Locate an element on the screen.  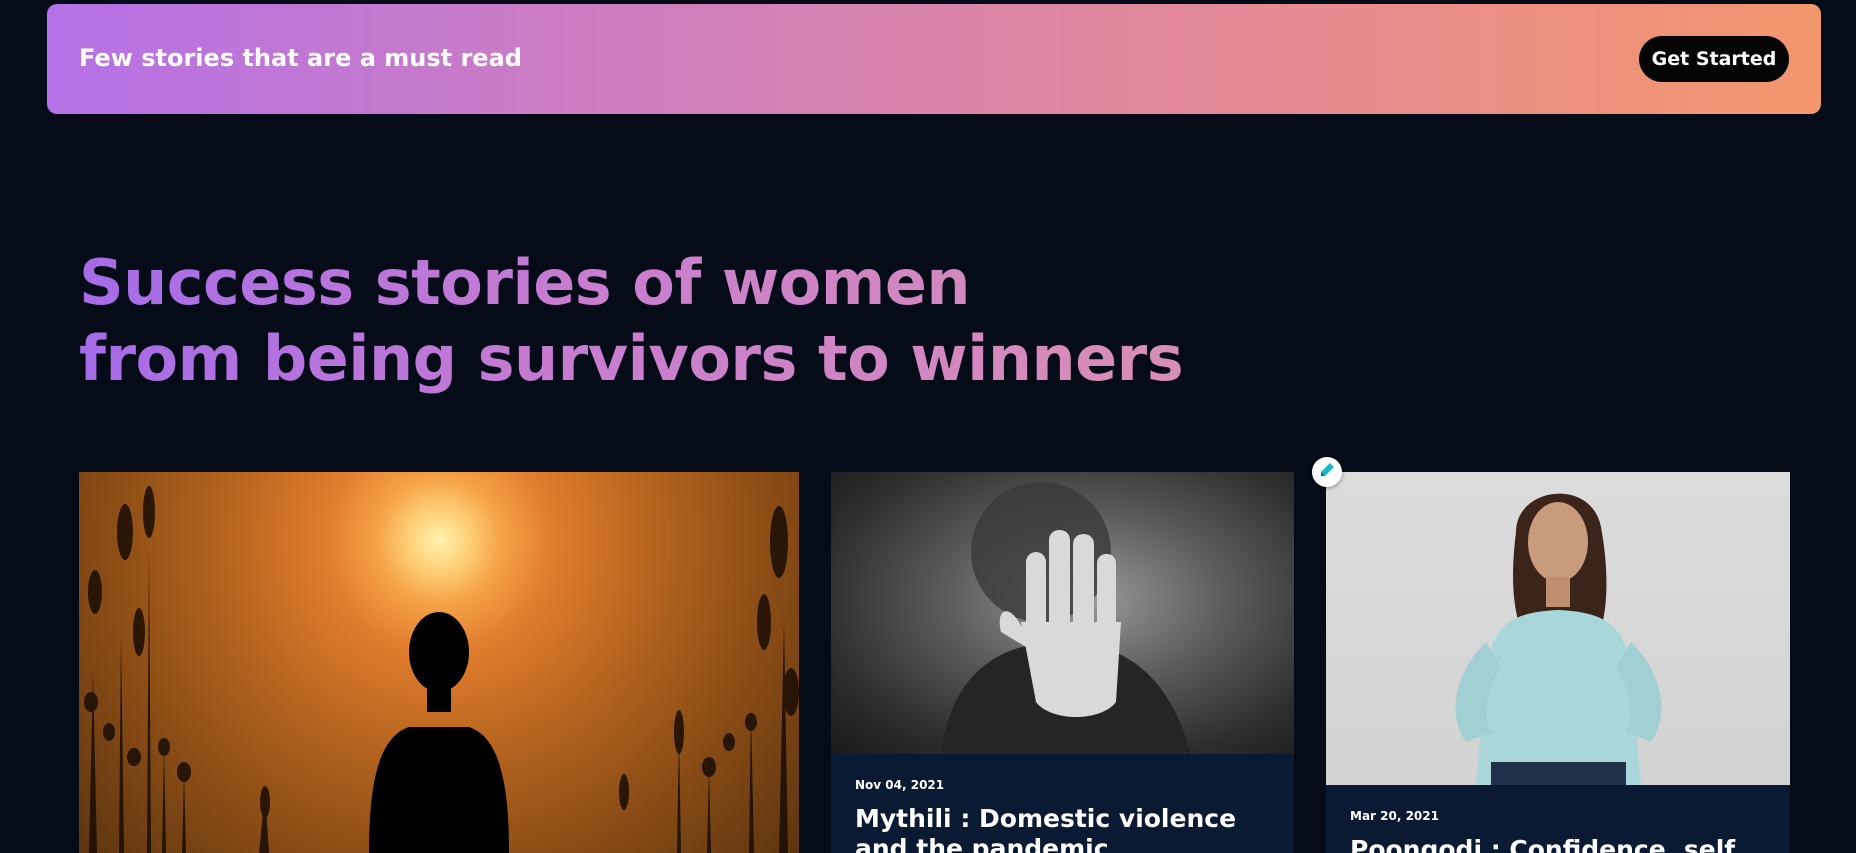
card-date: Nov 04, 2021 is located at coordinates (900, 785).